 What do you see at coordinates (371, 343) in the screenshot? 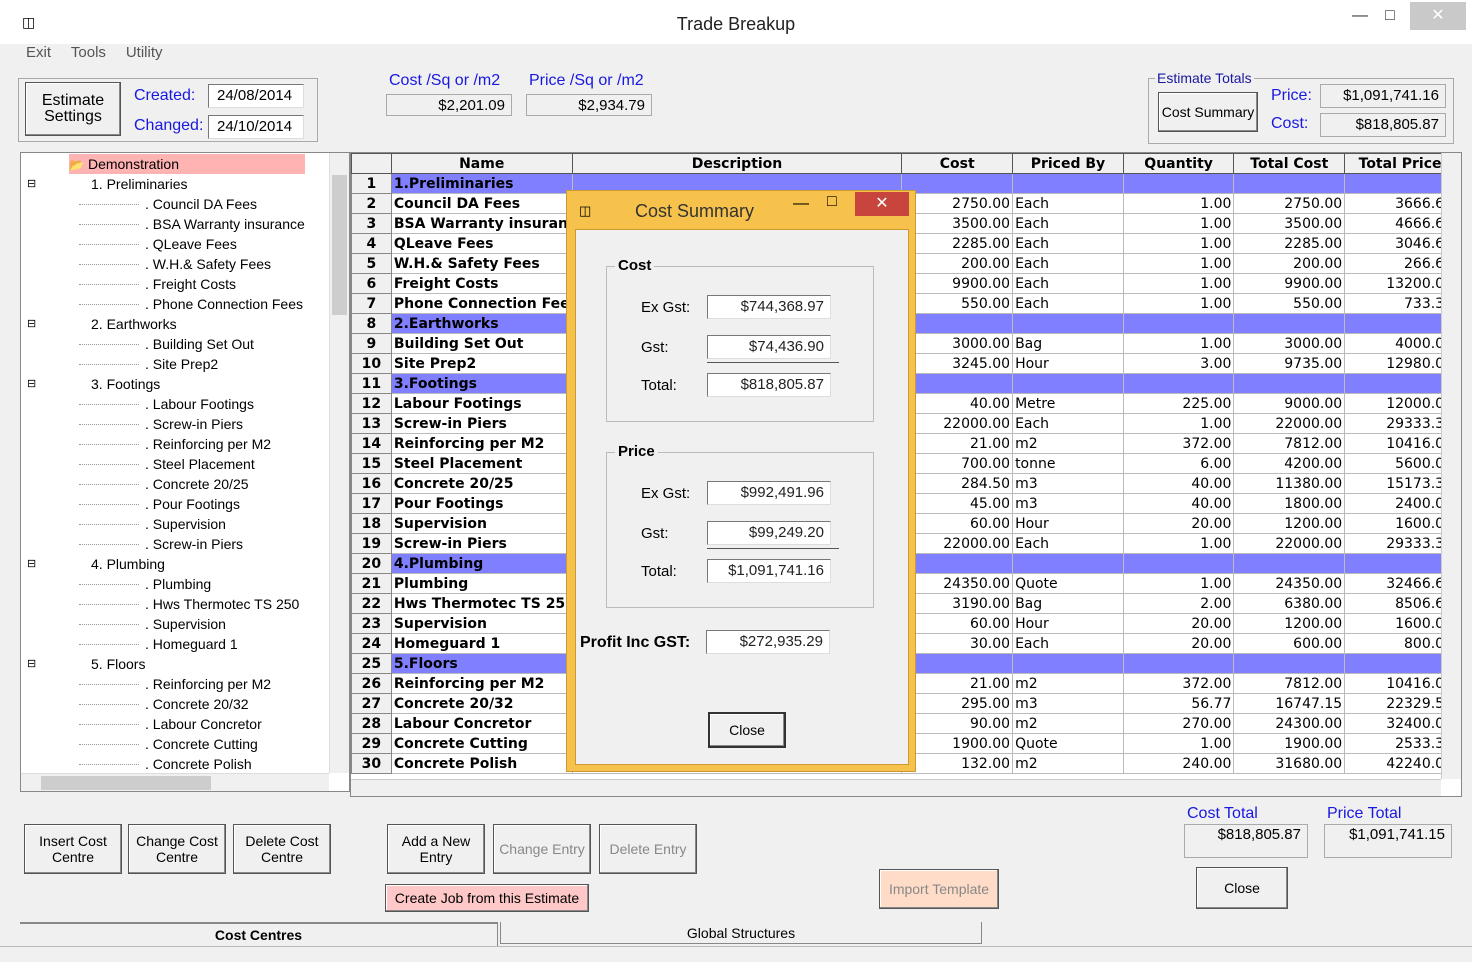
I see `grid-row-number: 9` at bounding box center [371, 343].